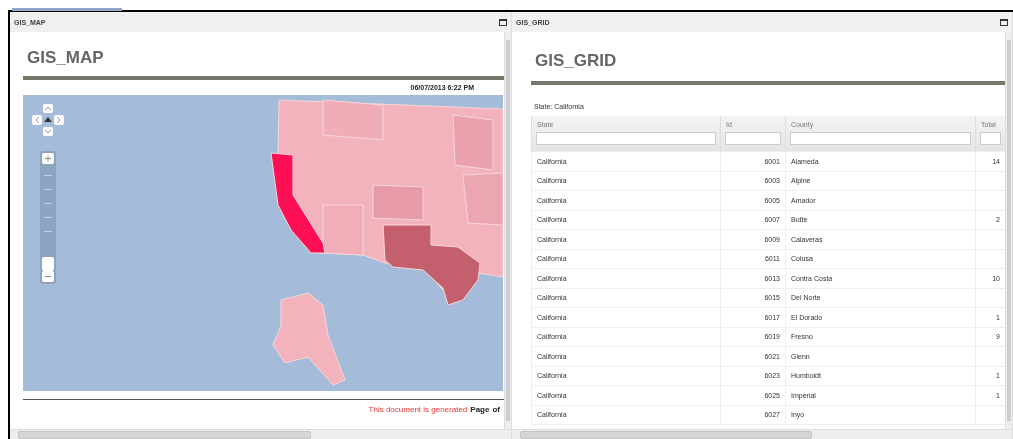 The image size is (1013, 439). I want to click on report-heading: GIS_MAP, so click(65, 58).